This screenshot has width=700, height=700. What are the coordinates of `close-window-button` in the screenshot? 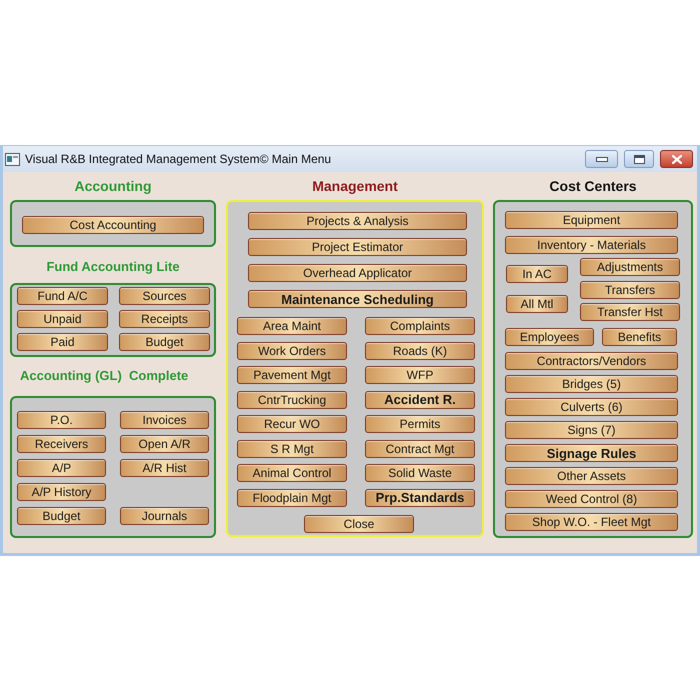 It's located at (676, 159).